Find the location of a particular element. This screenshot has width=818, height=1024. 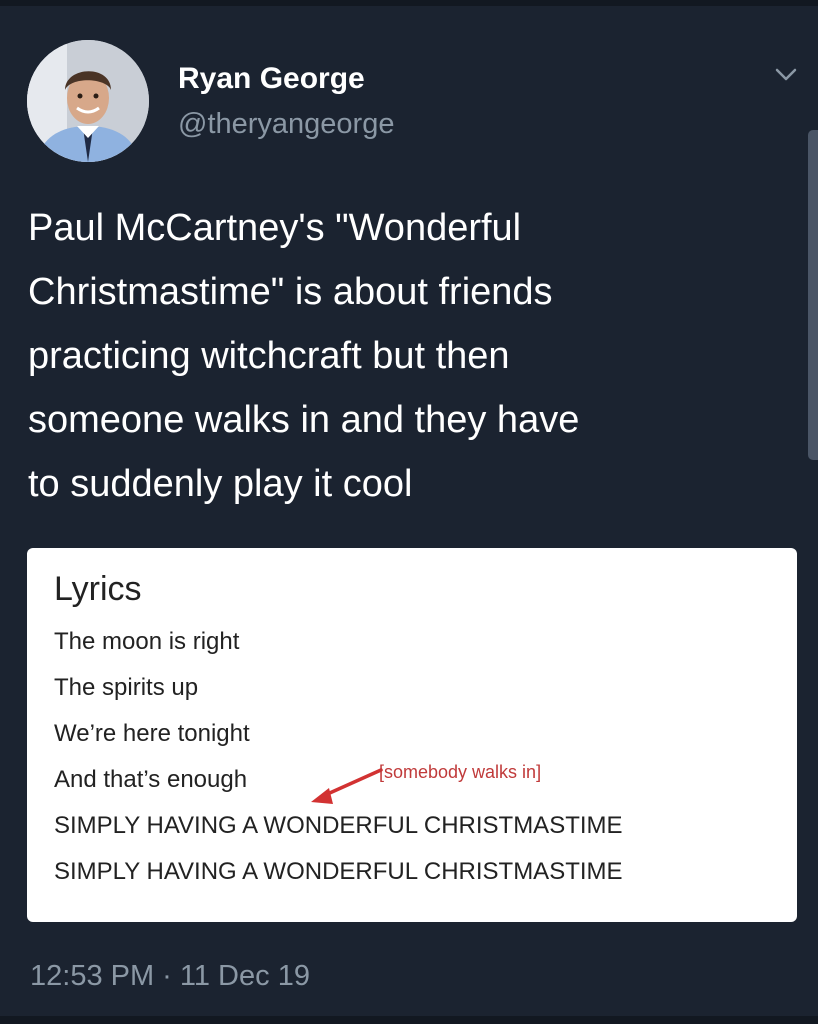

annotation-label: [somebody walks in] is located at coordinates (460, 772).